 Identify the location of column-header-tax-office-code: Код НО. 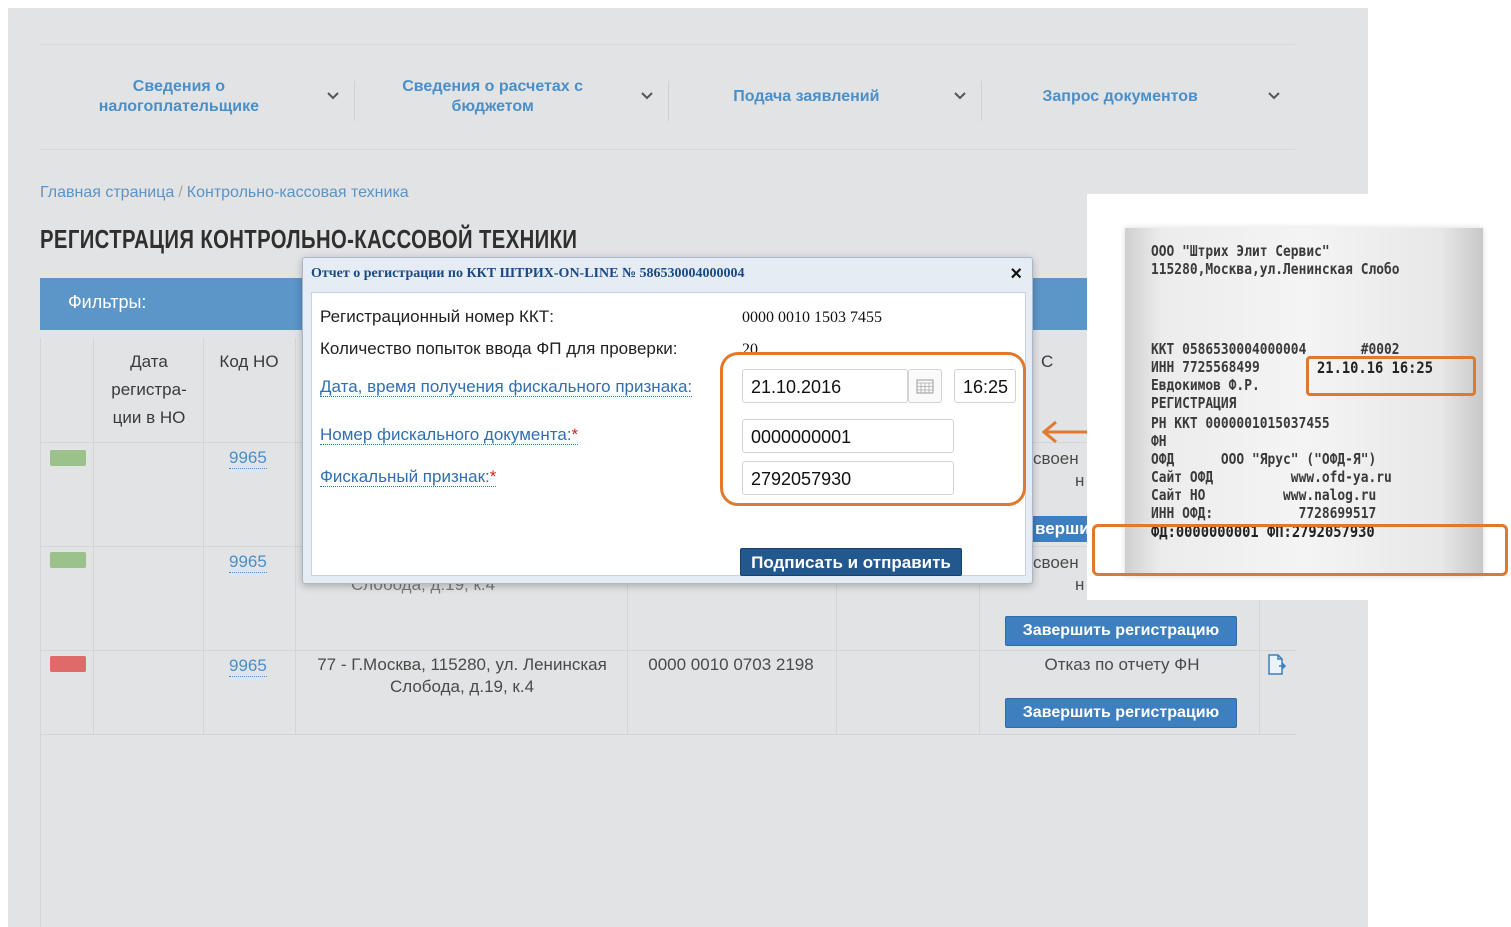
(249, 362).